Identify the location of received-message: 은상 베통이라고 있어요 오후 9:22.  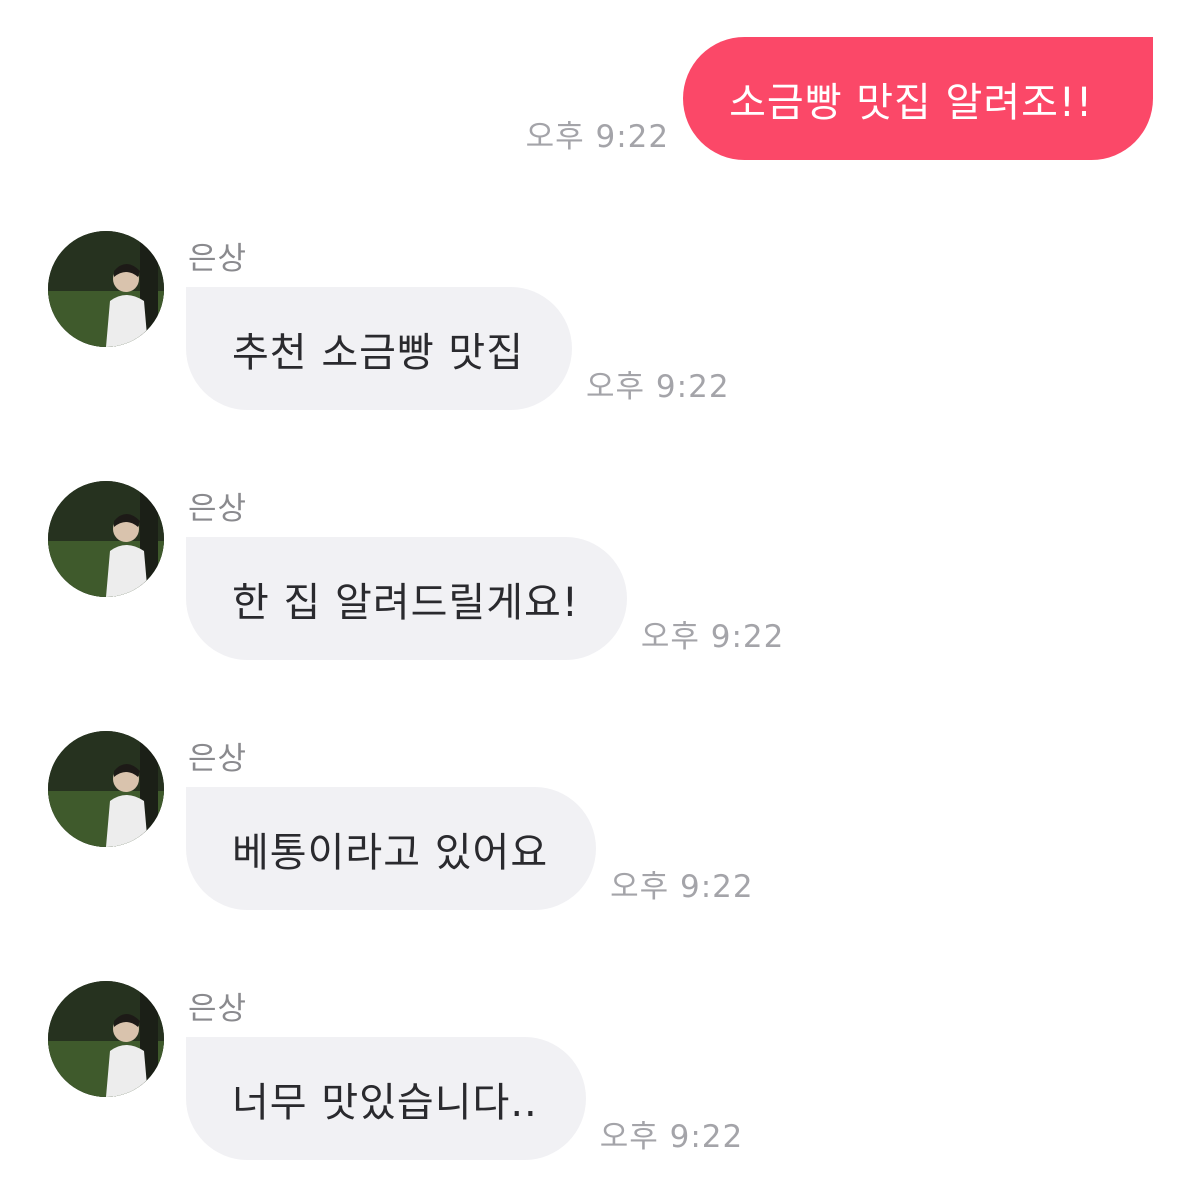
(598, 826).